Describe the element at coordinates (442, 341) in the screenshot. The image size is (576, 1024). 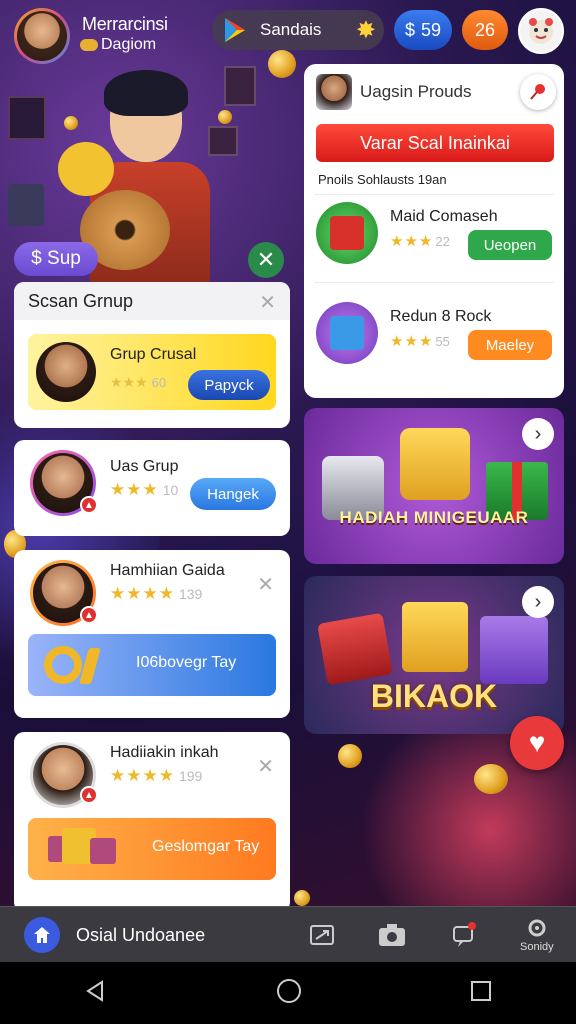
I see `rating-count: 55` at that location.